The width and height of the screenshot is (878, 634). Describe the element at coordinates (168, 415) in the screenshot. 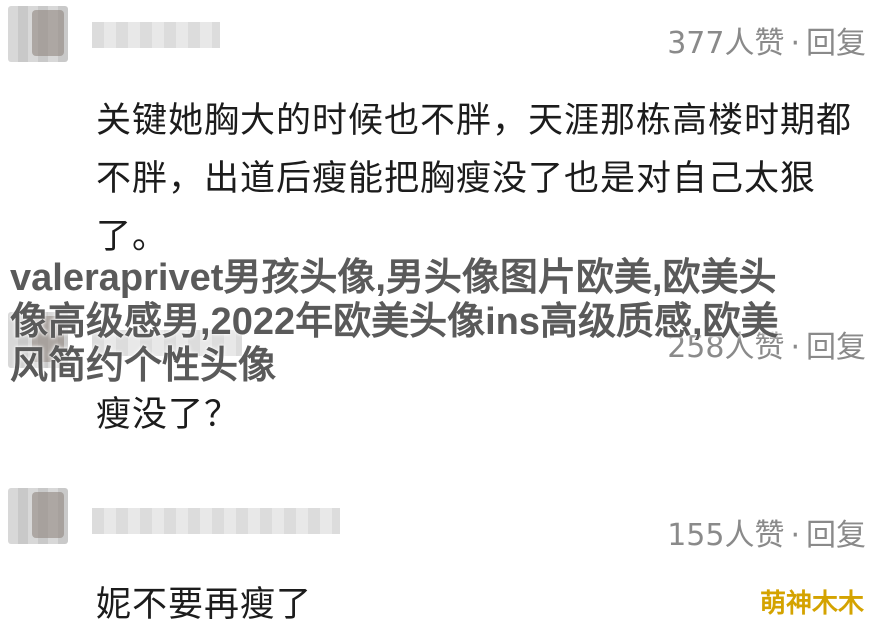

I see `comment-text: 瘦没了？` at that location.